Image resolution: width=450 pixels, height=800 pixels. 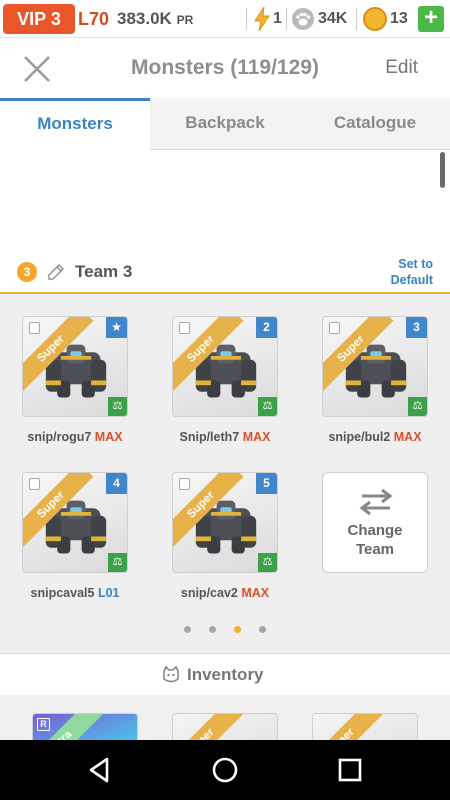 I want to click on slot-badge: ★, so click(x=116, y=327).